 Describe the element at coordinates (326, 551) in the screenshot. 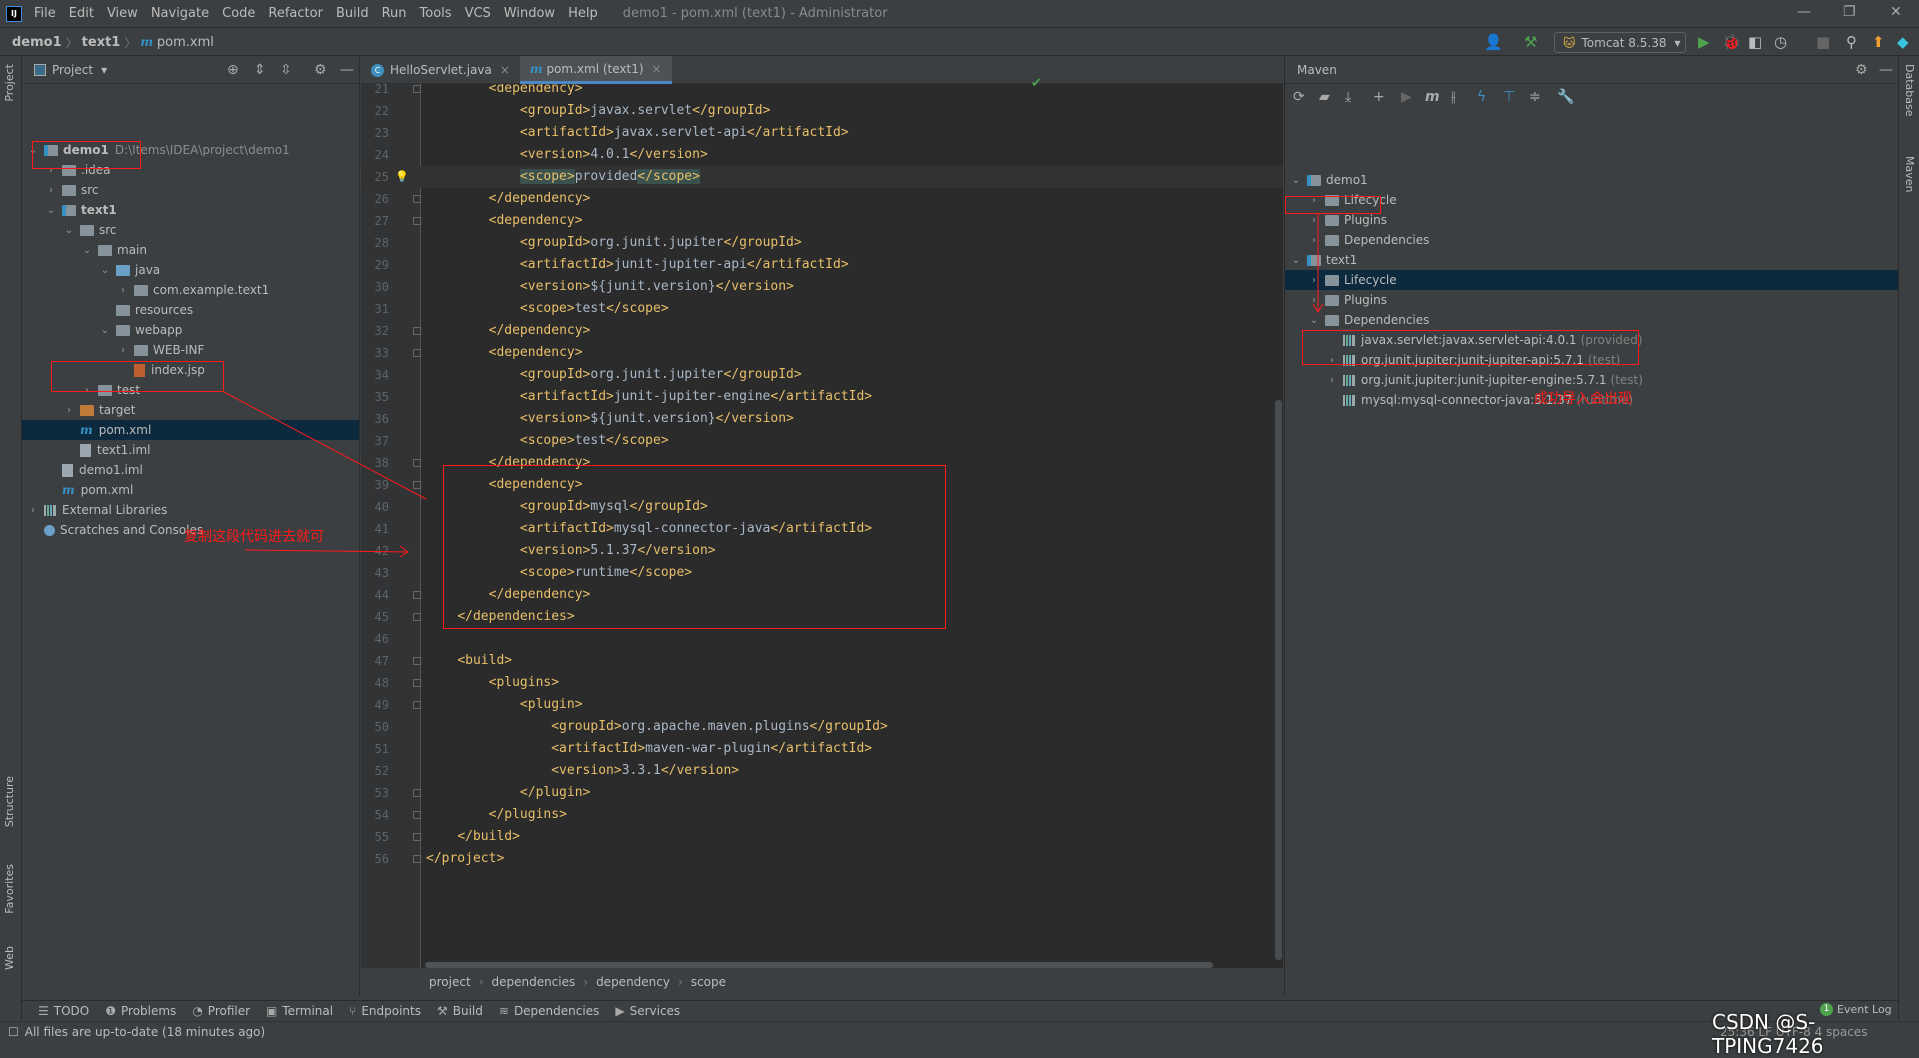

I see `arrow-note-to-code` at that location.